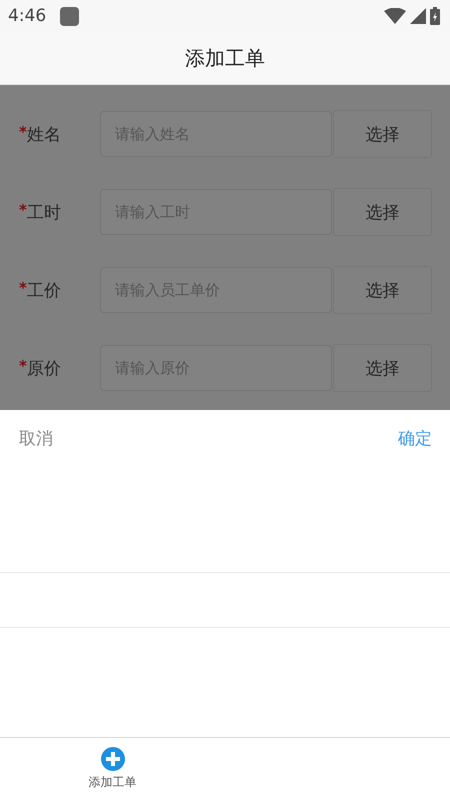 The image size is (450, 800). I want to click on cancel-button: 取消, so click(36, 438).